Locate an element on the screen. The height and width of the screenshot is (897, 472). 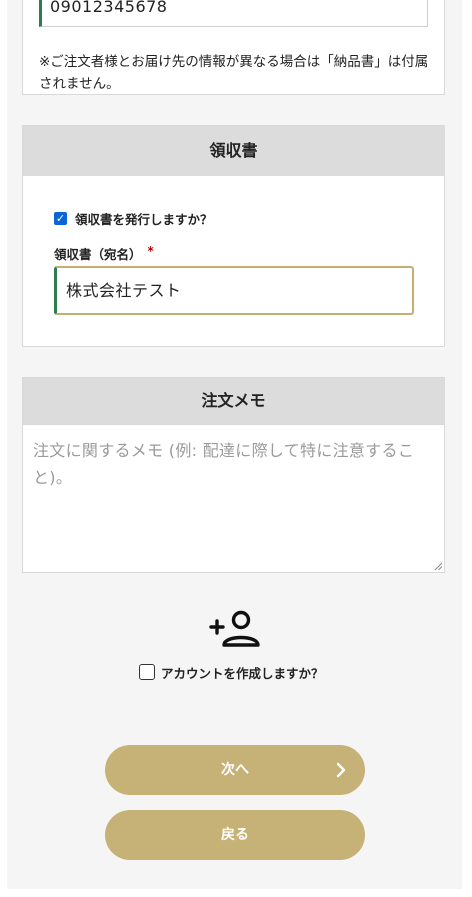
issue-receipt-checkbox: ✓ is located at coordinates (60, 218).